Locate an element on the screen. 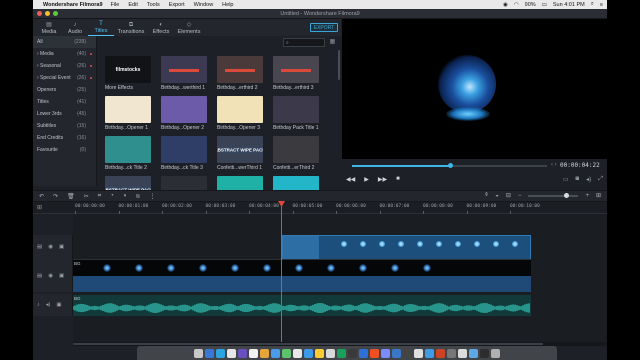 Image resolution: width=640 pixels, height=360 pixels. category-item: End Credits (16) is located at coordinates (64, 138).